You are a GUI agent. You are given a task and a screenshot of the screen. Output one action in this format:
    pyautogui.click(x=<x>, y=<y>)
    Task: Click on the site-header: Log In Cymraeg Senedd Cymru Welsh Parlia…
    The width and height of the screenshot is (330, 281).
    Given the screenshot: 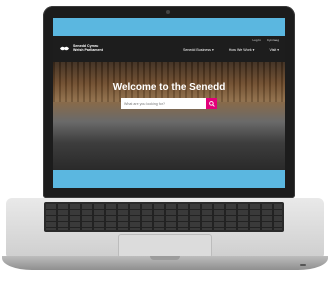 What is the action you would take?
    pyautogui.click(x=169, y=49)
    